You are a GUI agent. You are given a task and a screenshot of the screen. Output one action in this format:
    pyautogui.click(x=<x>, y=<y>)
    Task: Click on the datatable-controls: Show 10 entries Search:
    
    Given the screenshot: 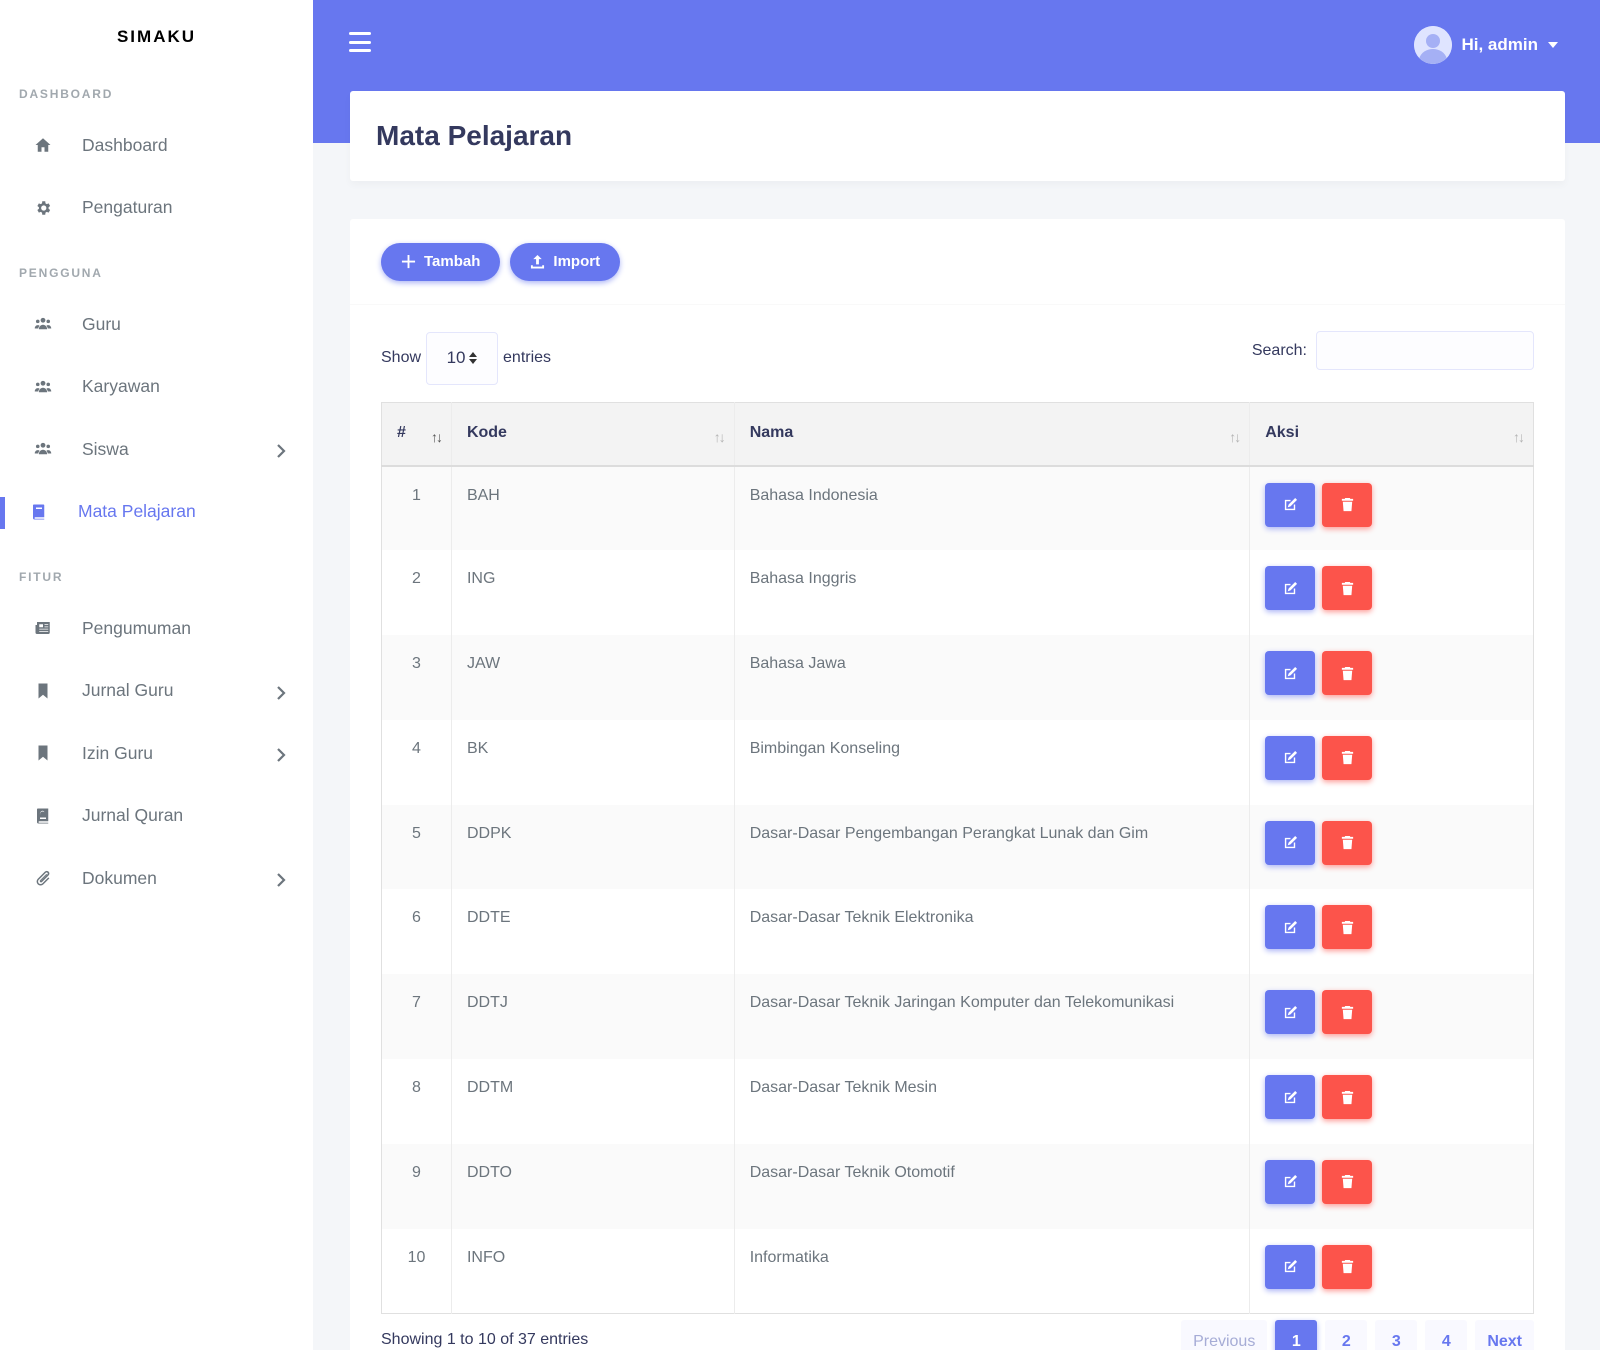 What is the action you would take?
    pyautogui.click(x=957, y=358)
    